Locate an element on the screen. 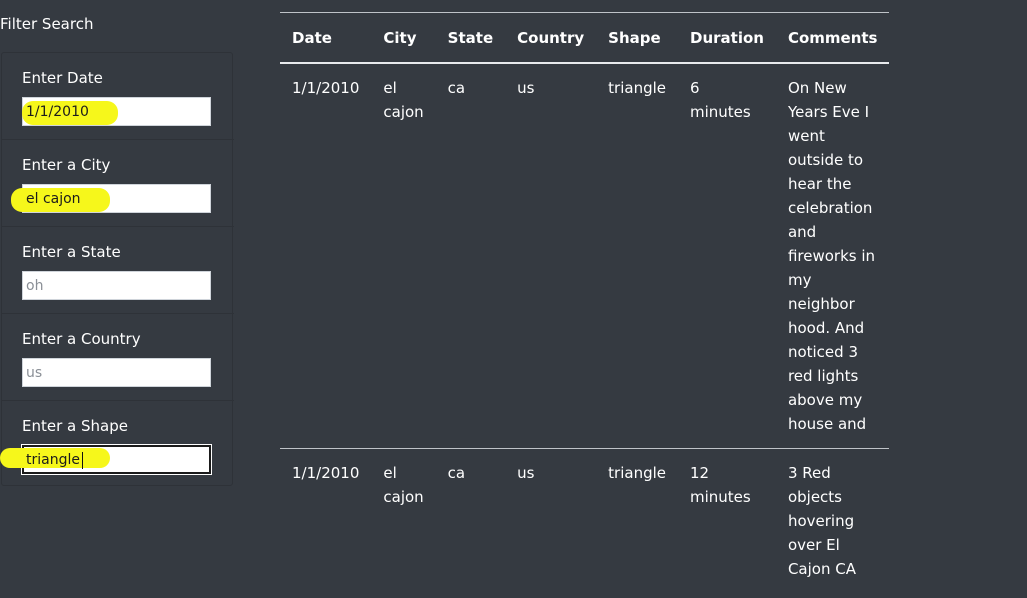 The height and width of the screenshot is (598, 1027). filter-group-state: Enter a State is located at coordinates (118, 270).